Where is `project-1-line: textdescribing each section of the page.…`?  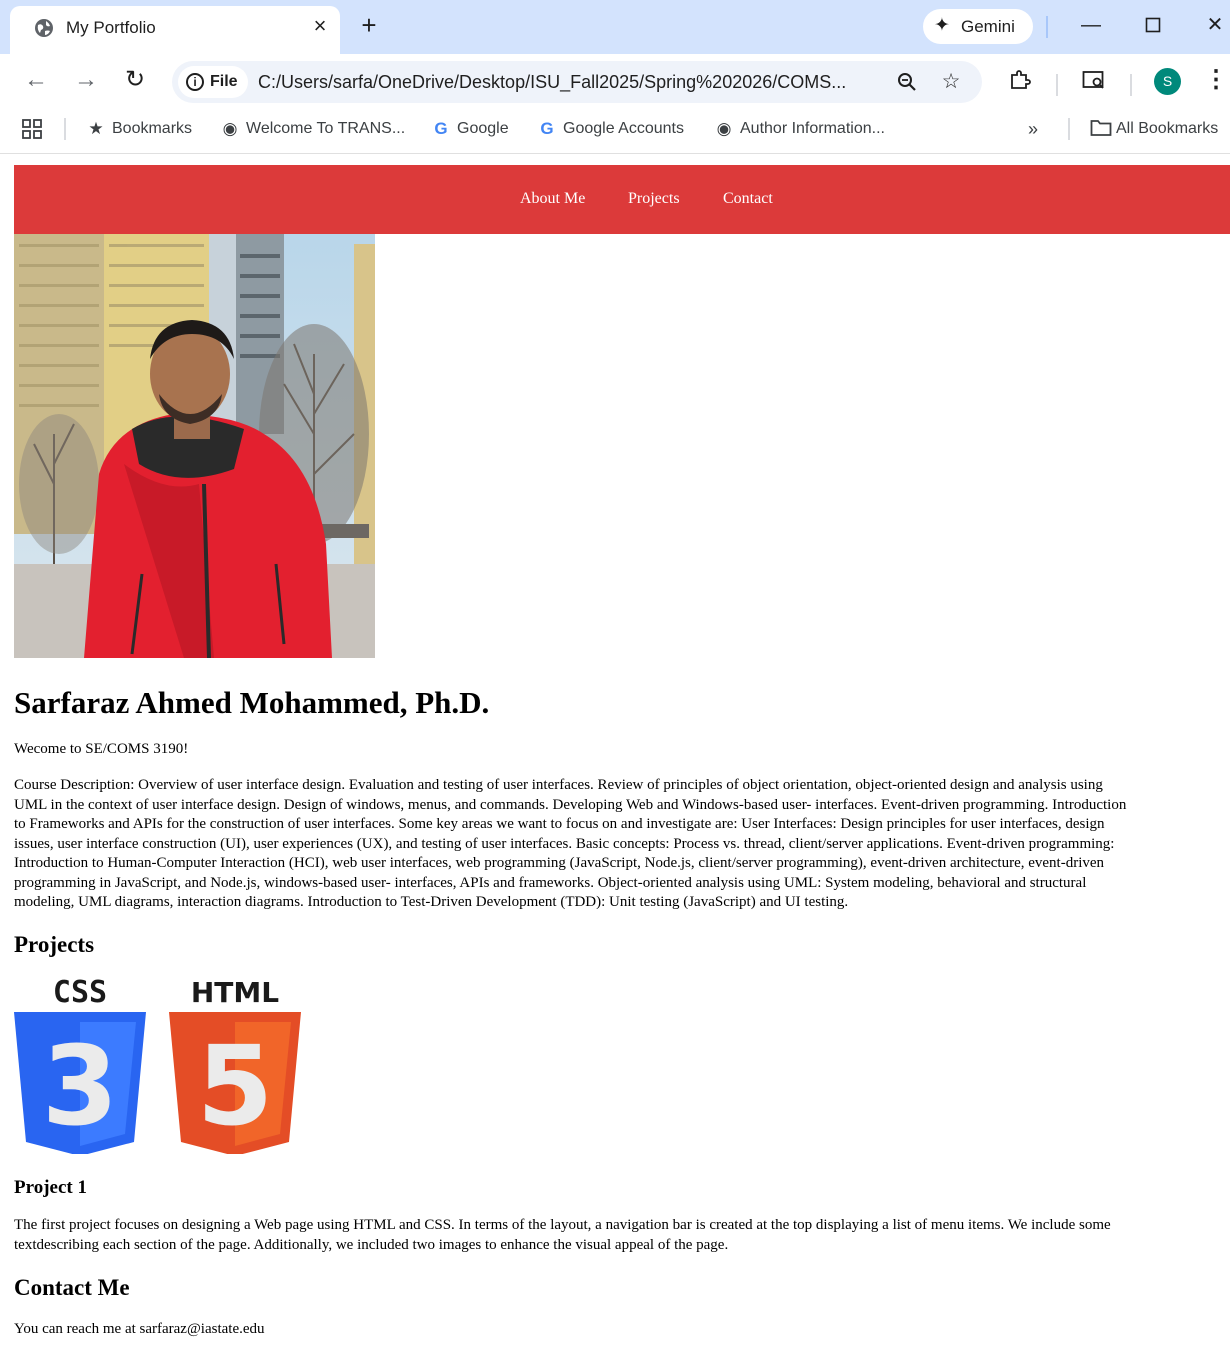 project-1-line: textdescribing each section of the page.… is located at coordinates (371, 1244).